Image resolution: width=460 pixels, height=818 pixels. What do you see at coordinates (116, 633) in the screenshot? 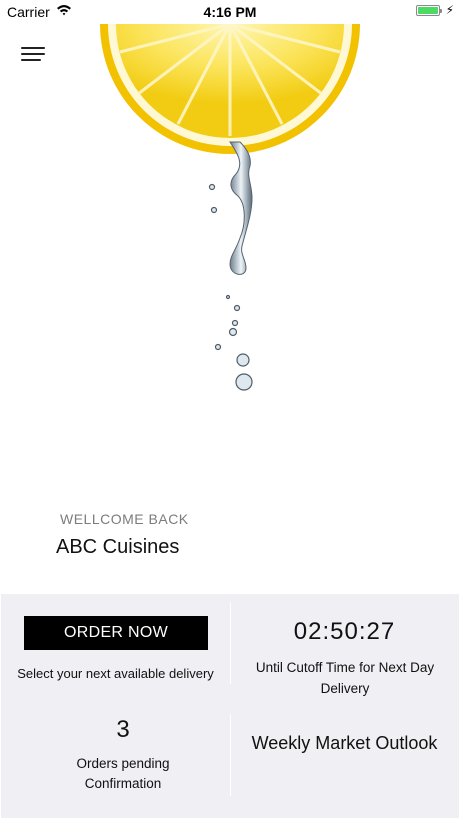
I see `order-now-button: ORDER NOW` at bounding box center [116, 633].